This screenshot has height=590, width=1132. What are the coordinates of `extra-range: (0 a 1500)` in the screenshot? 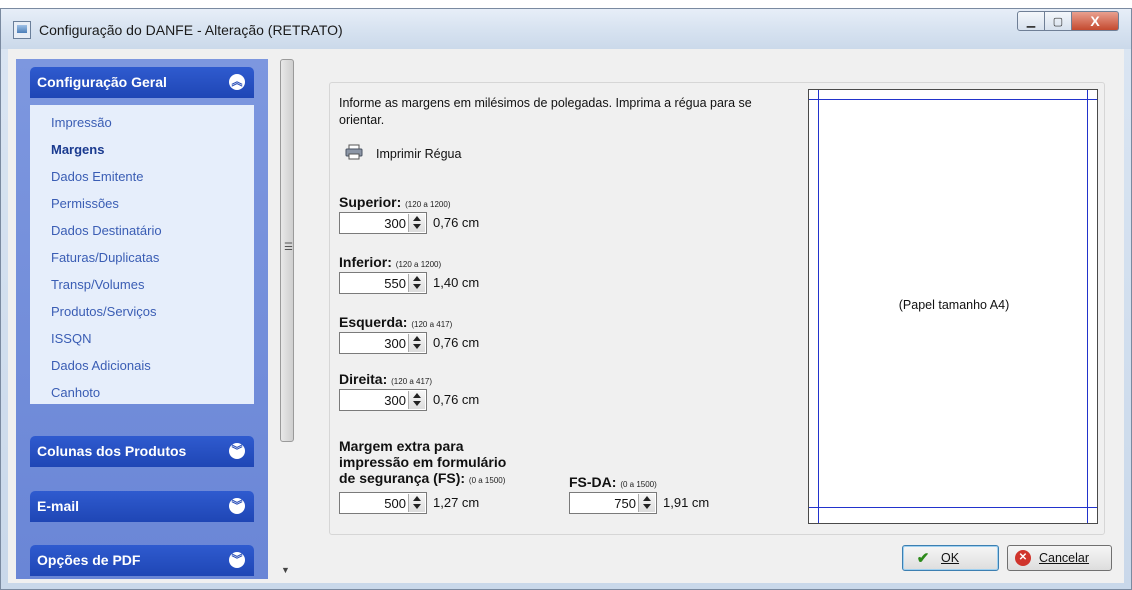 It's located at (487, 480).